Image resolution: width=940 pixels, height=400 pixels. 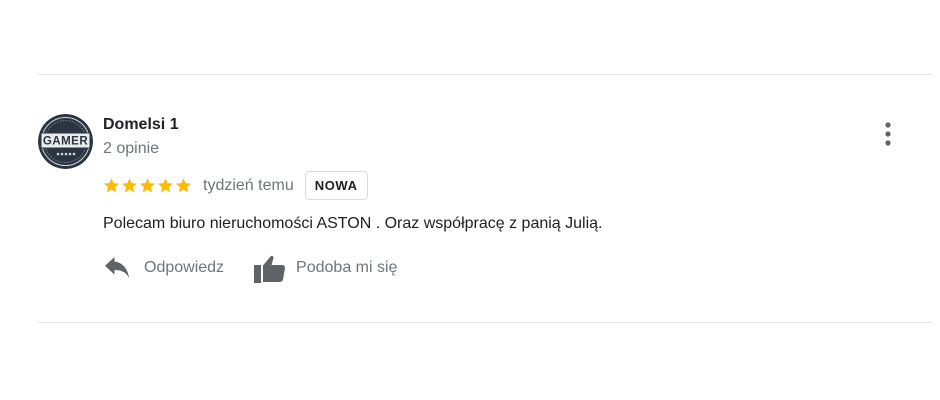 I want to click on more-options-button, so click(x=888, y=134).